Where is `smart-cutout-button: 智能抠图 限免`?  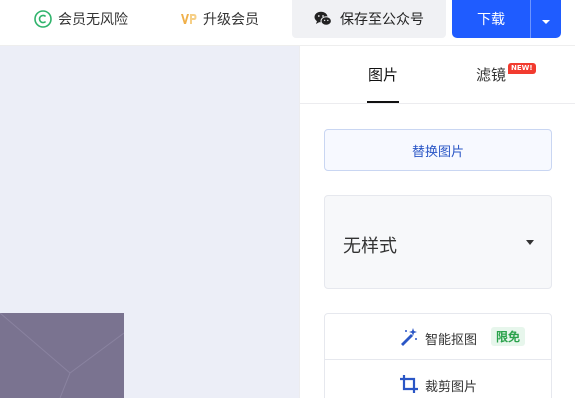 smart-cutout-button: 智能抠图 限免 is located at coordinates (438, 337).